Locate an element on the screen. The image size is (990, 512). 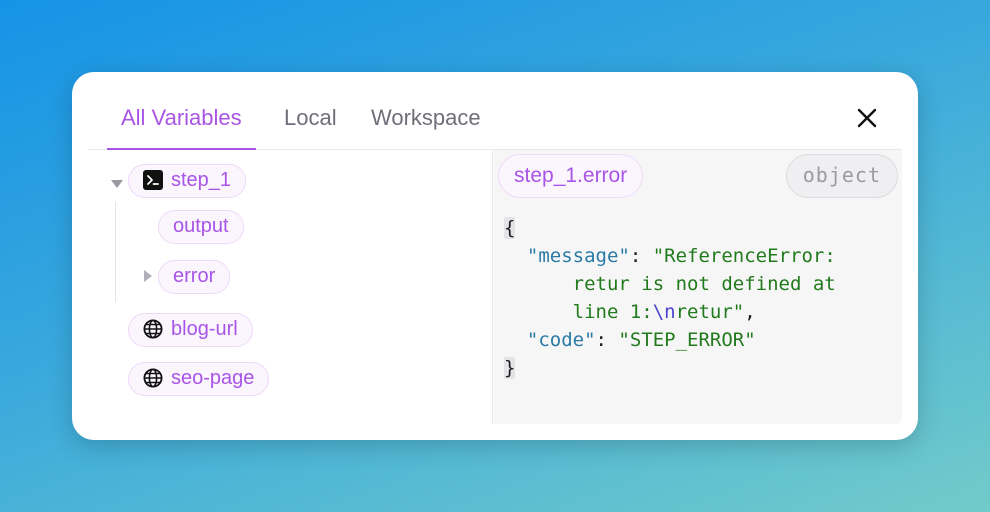
tree-item-label: seo-page is located at coordinates (213, 378).